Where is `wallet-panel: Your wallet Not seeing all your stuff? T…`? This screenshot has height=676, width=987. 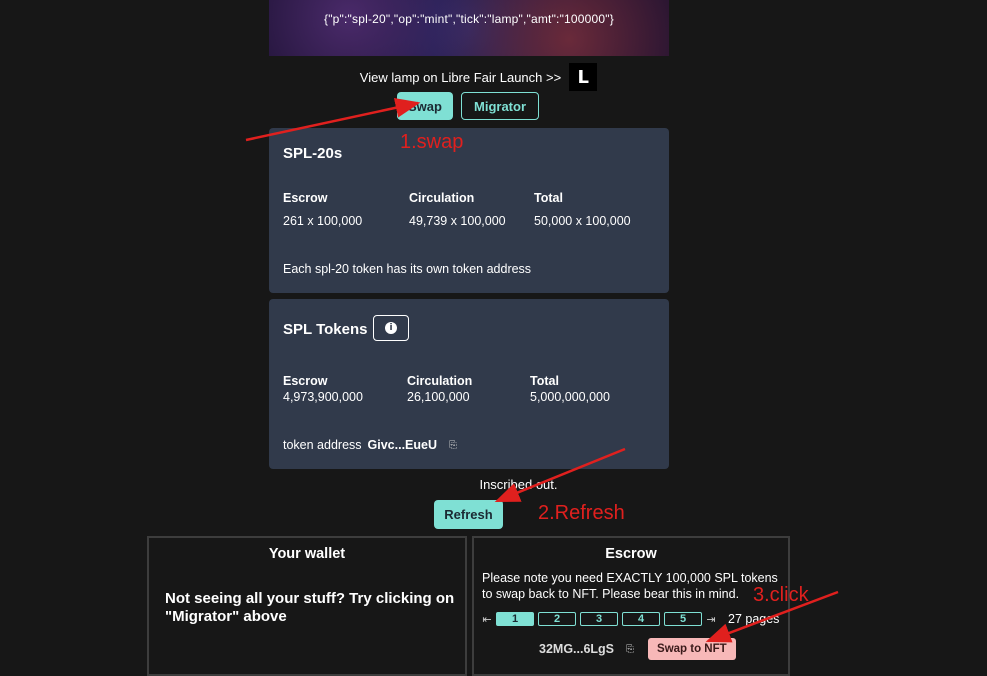 wallet-panel: Your wallet Not seeing all your stuff? T… is located at coordinates (307, 606).